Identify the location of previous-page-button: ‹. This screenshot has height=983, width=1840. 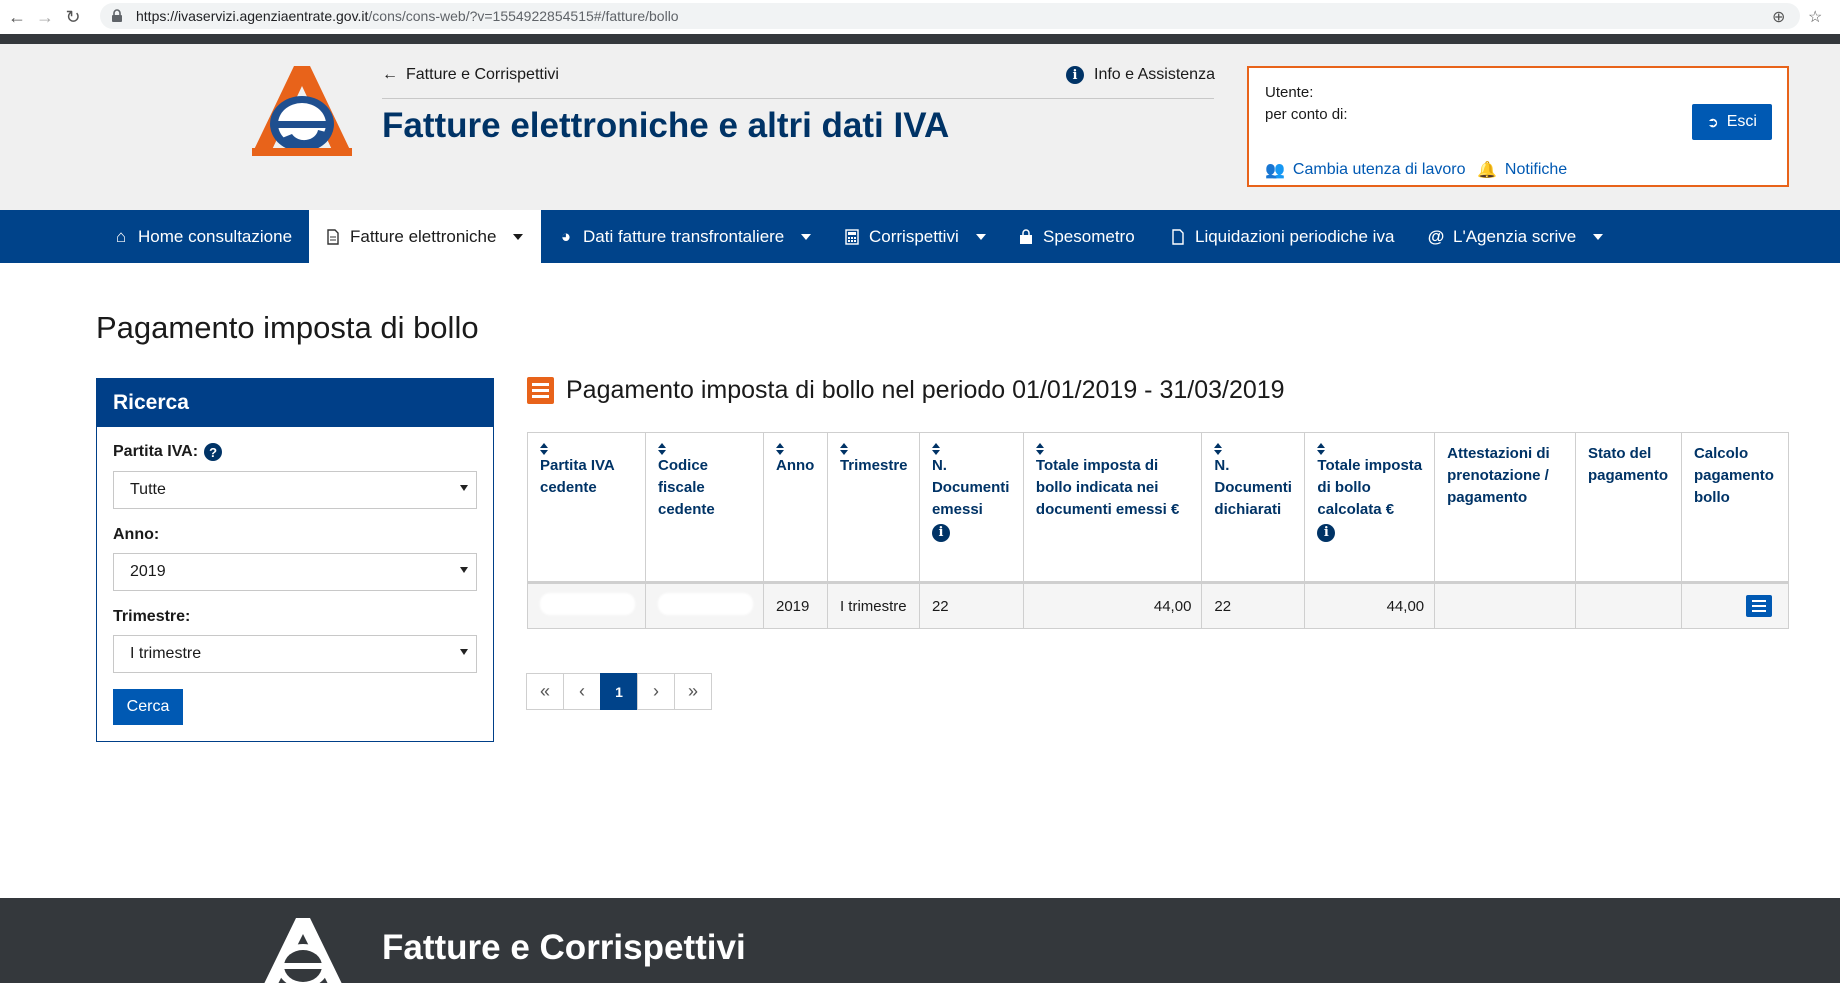
(582, 691).